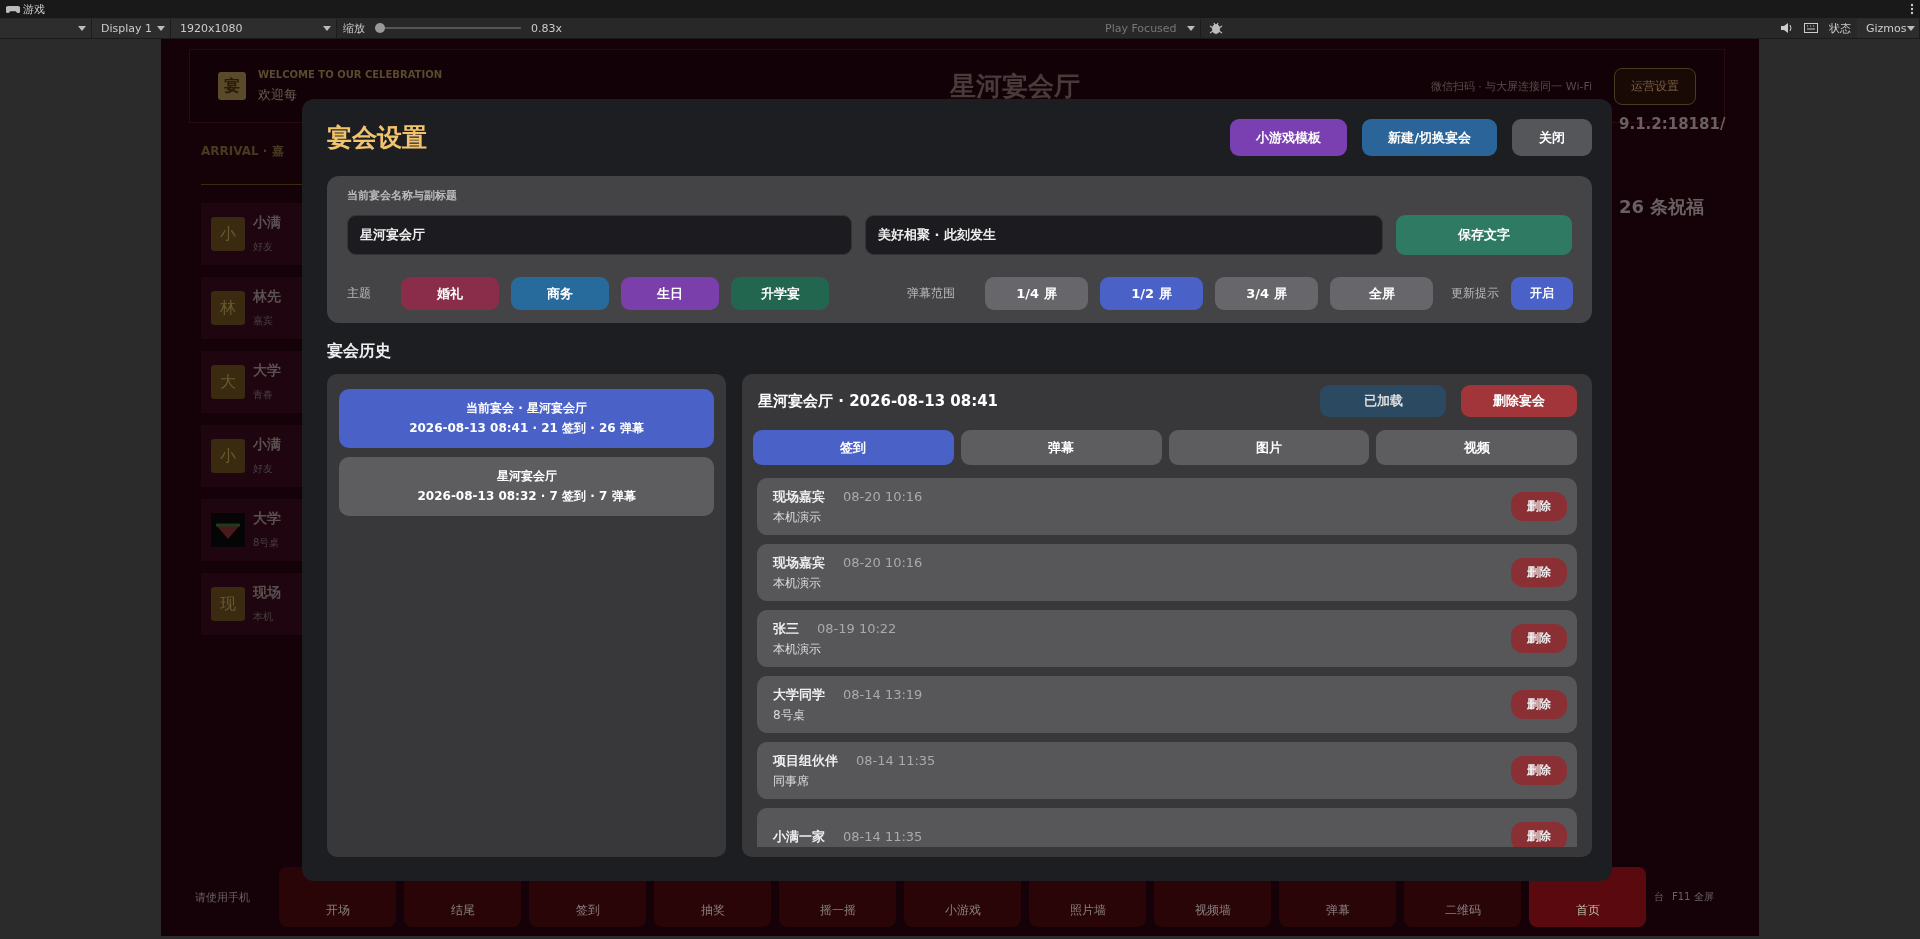  I want to click on header-button: 关闭, so click(1552, 137).